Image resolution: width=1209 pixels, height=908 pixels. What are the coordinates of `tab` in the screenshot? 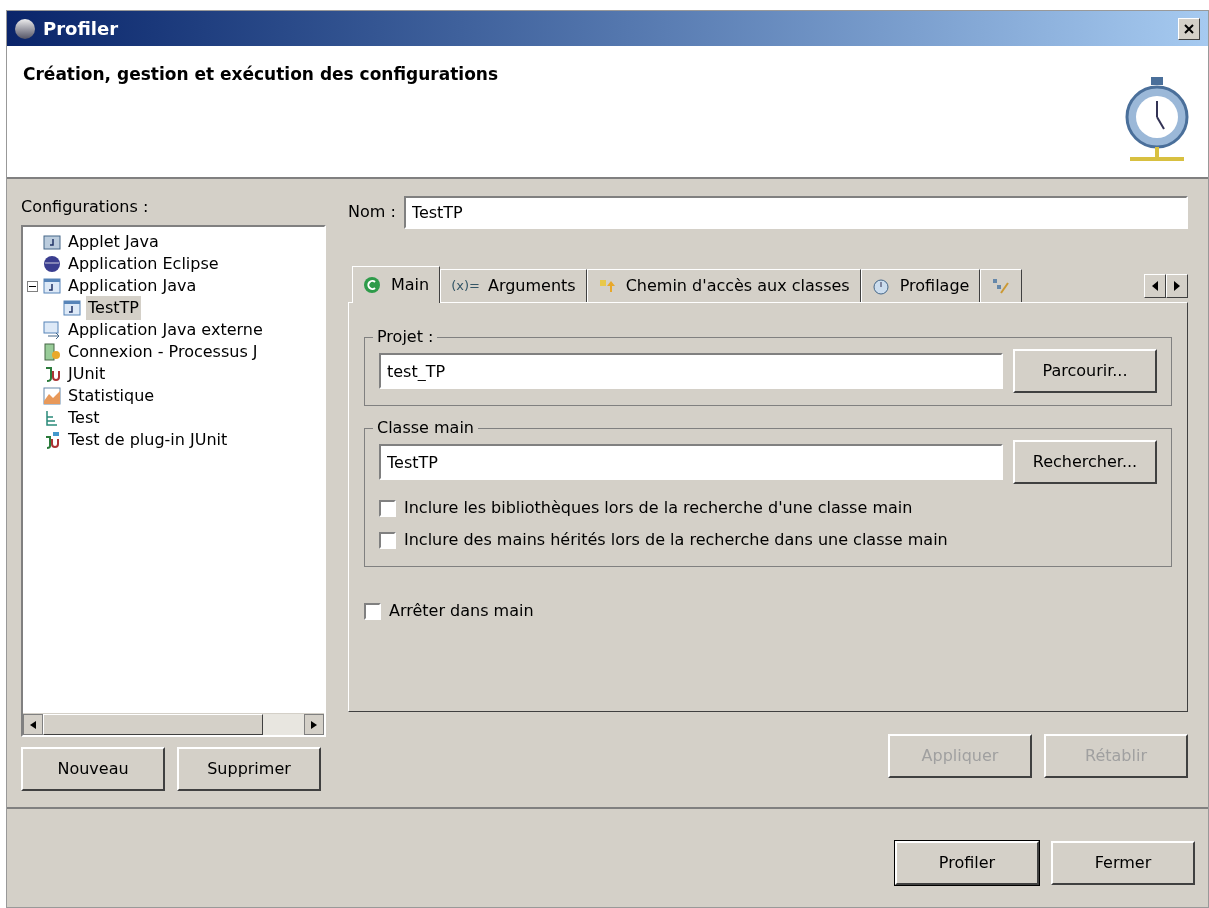 It's located at (1001, 285).